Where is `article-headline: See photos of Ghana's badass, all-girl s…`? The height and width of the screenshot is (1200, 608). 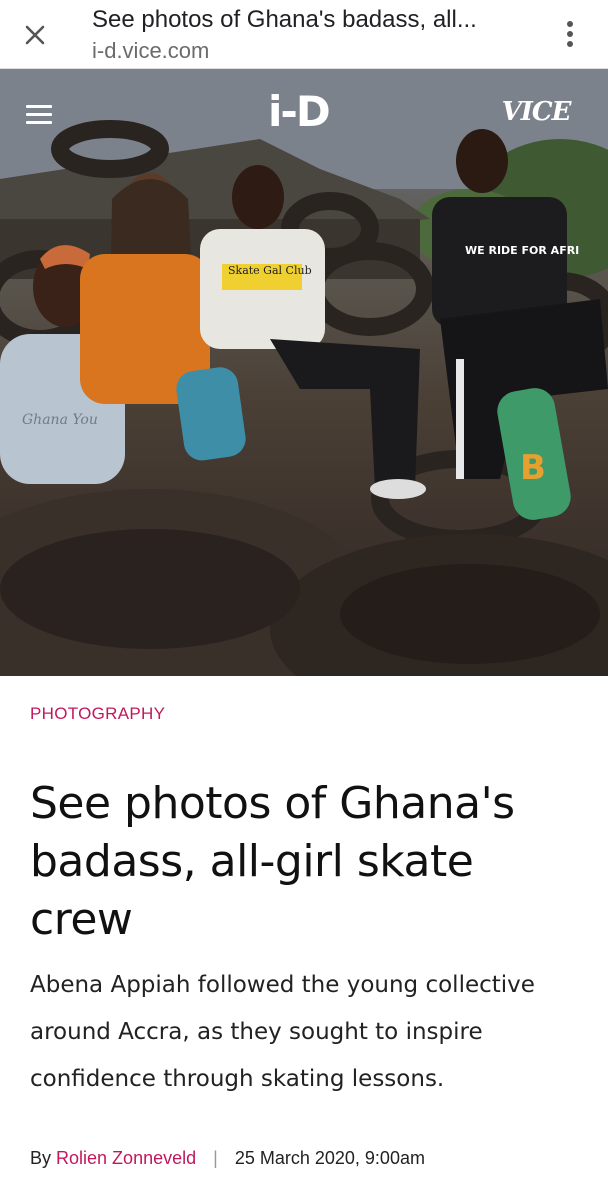
article-headline: See photos of Ghana's badass, all-girl s… is located at coordinates (272, 862).